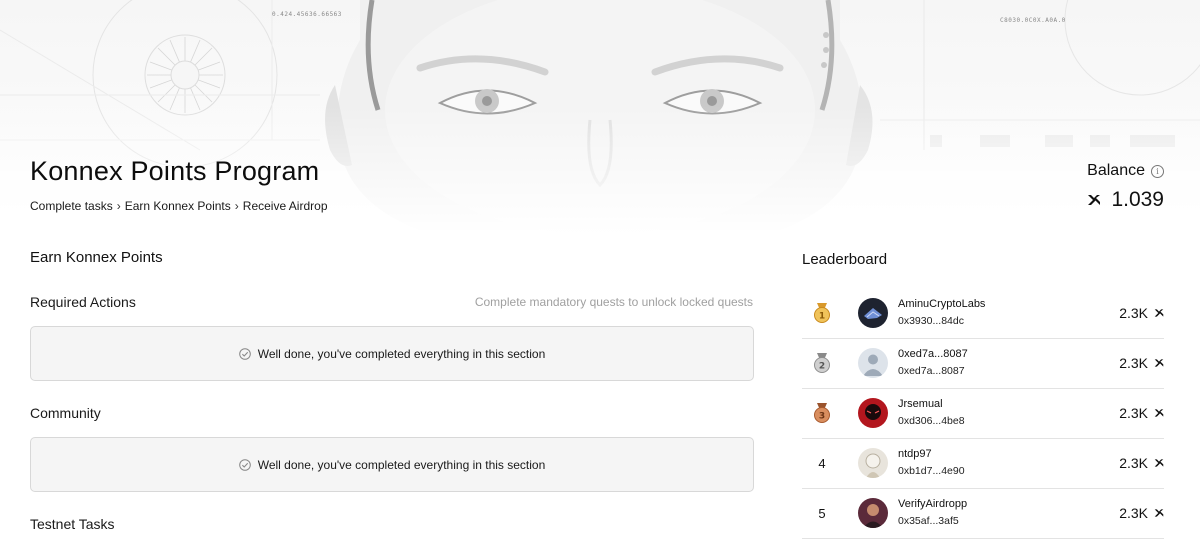  What do you see at coordinates (96, 257) in the screenshot?
I see `earn-points-heading: Earn Konnex Points` at bounding box center [96, 257].